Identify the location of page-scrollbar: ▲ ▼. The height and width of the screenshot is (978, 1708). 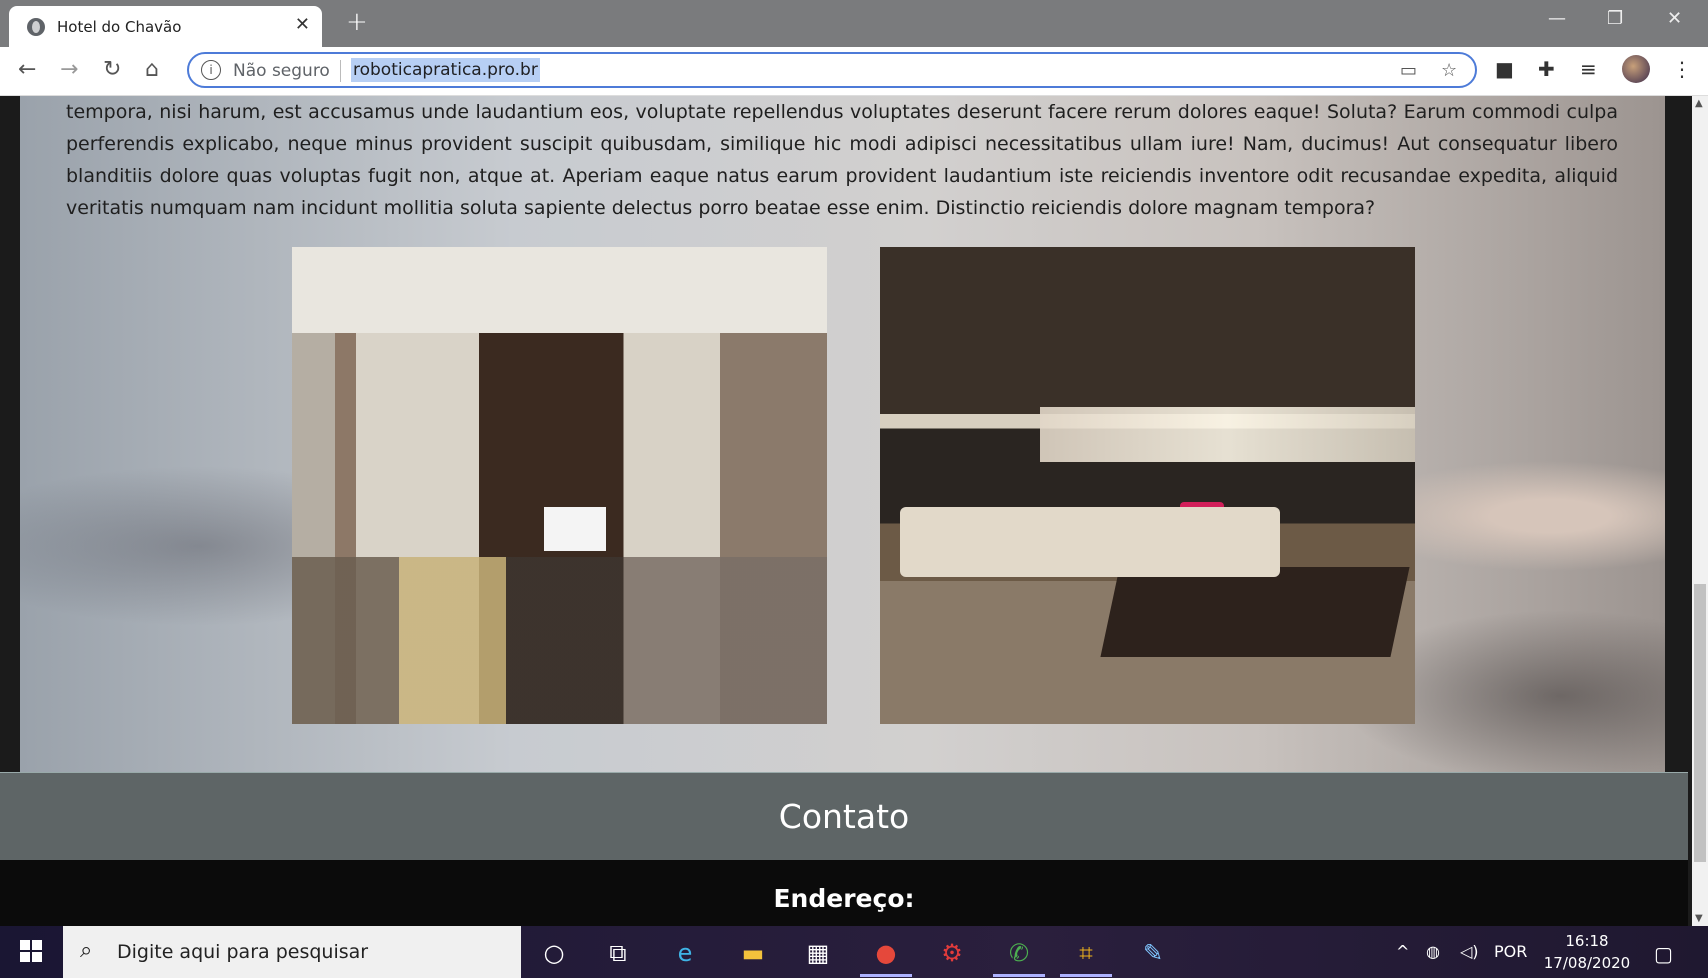
(1700, 511).